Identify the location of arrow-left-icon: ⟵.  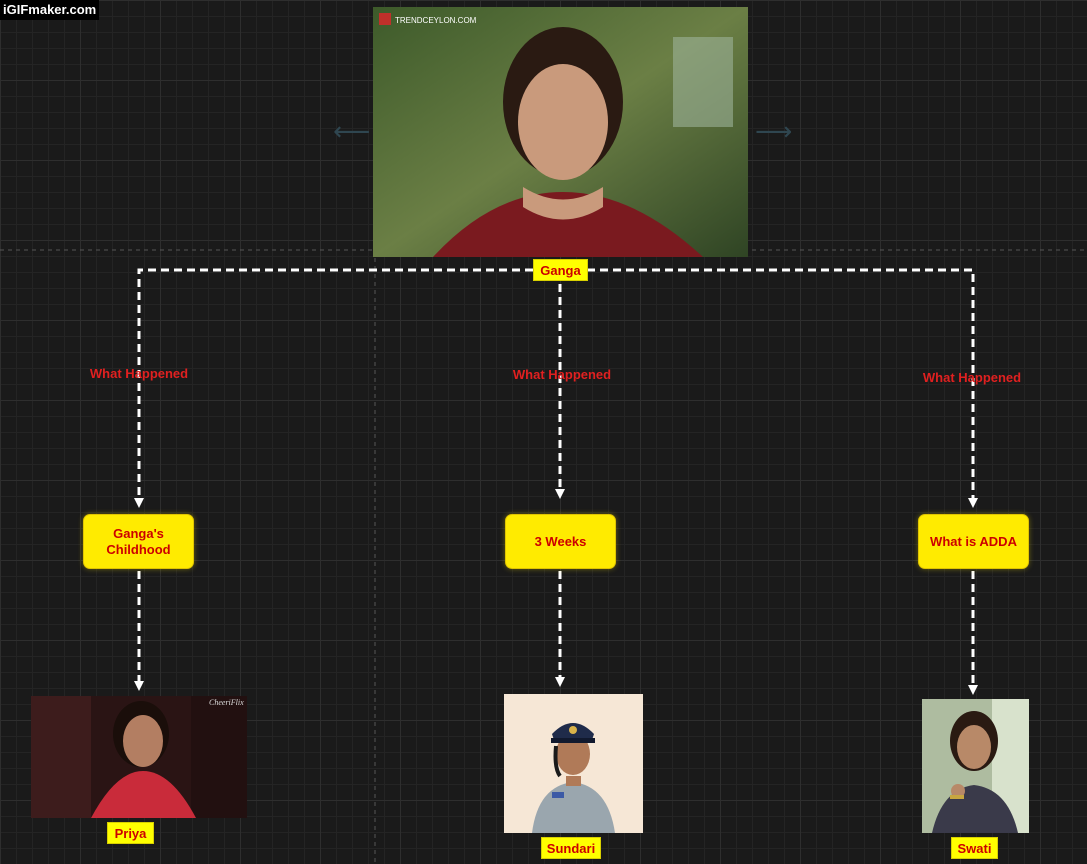
(352, 131).